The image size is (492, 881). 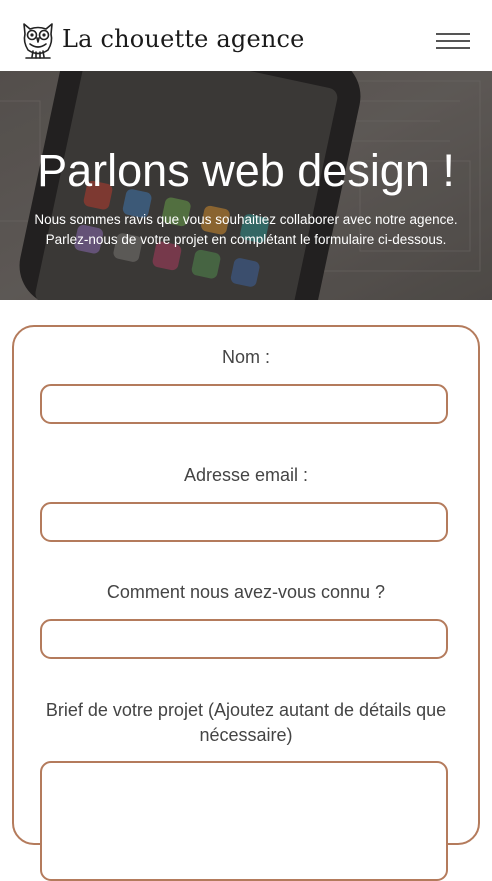 What do you see at coordinates (453, 41) in the screenshot?
I see `hamburger-menu-icon` at bounding box center [453, 41].